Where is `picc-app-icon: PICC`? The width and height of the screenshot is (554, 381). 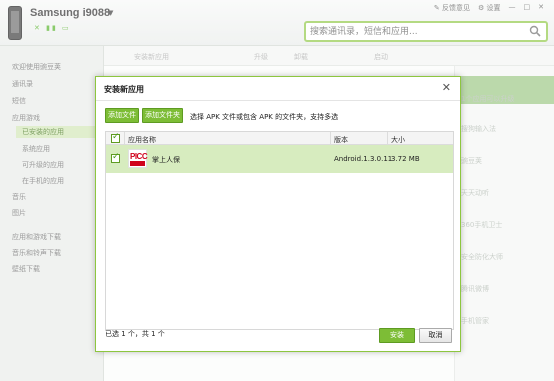
picc-app-icon: PICC is located at coordinates (138, 158).